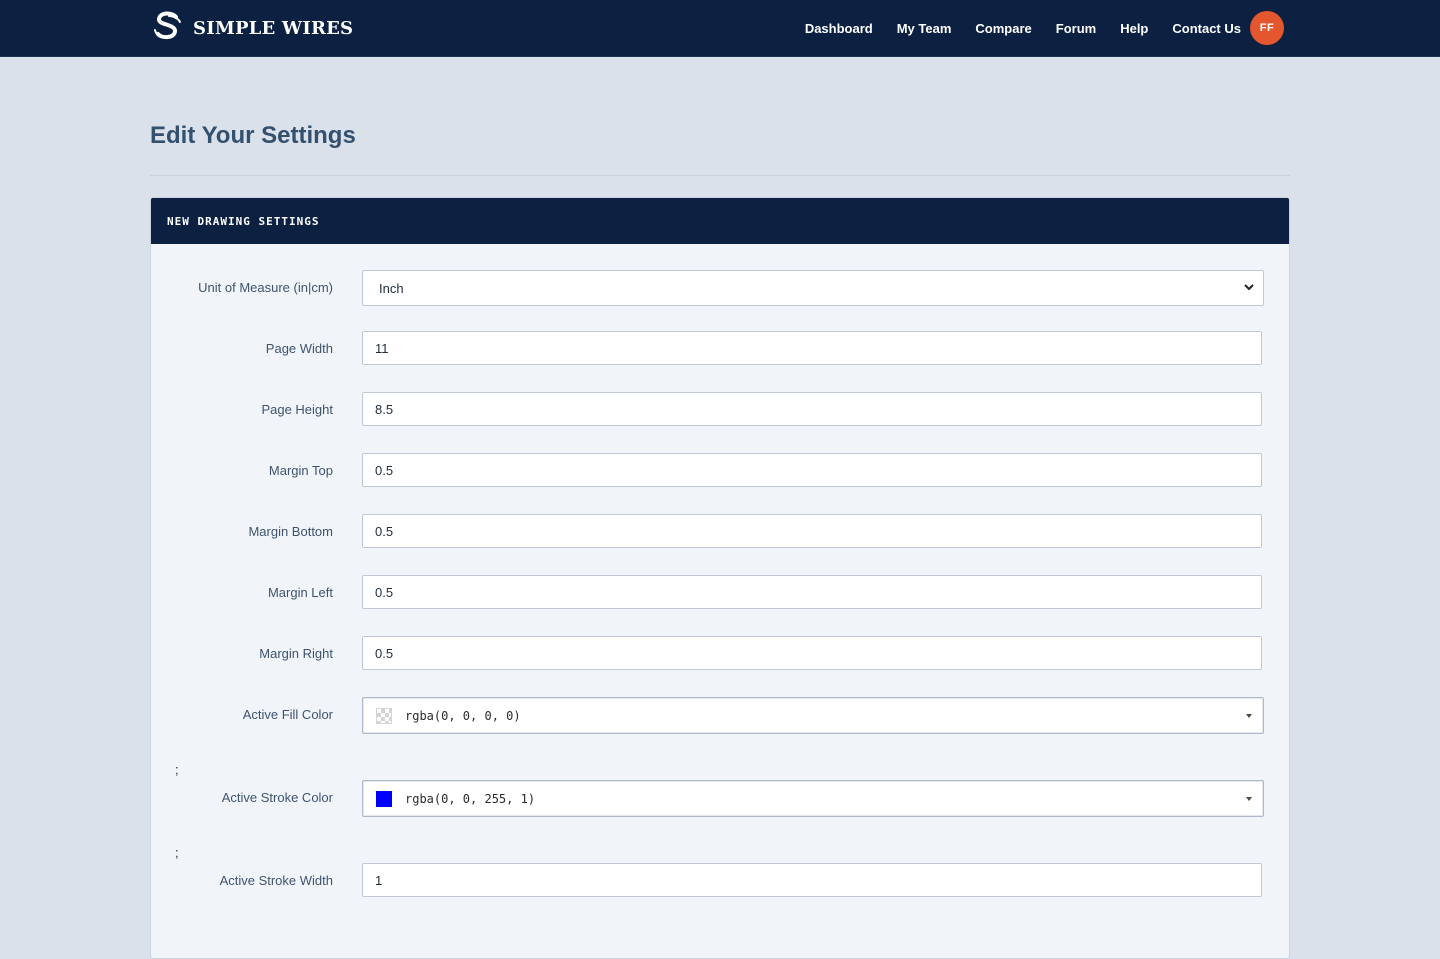 The width and height of the screenshot is (1440, 959). Describe the element at coordinates (924, 28) in the screenshot. I see `nav-my-team: My Team` at that location.